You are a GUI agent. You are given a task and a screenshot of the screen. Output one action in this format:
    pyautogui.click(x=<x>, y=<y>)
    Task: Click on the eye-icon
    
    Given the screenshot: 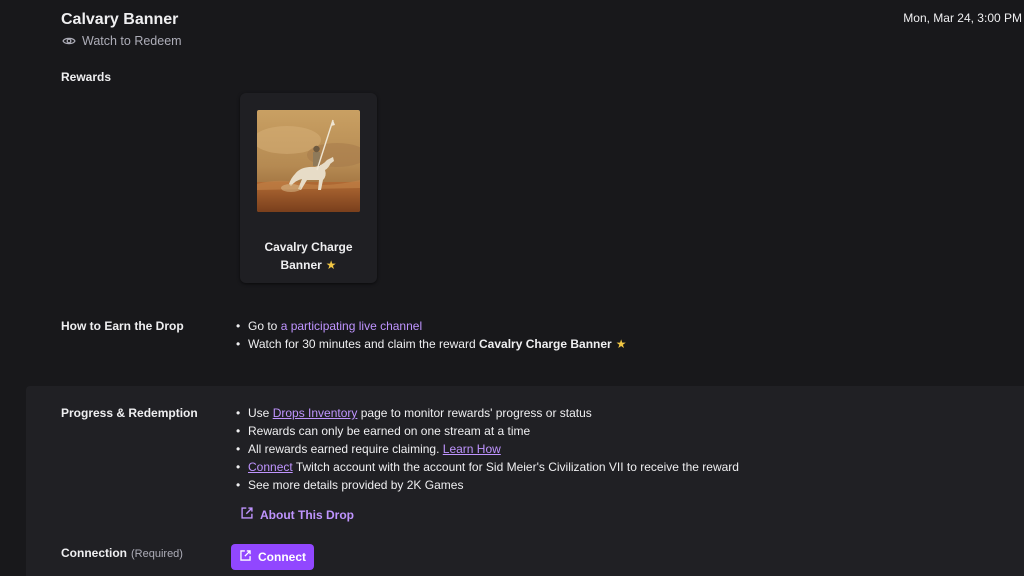 What is the action you would take?
    pyautogui.click(x=69, y=41)
    